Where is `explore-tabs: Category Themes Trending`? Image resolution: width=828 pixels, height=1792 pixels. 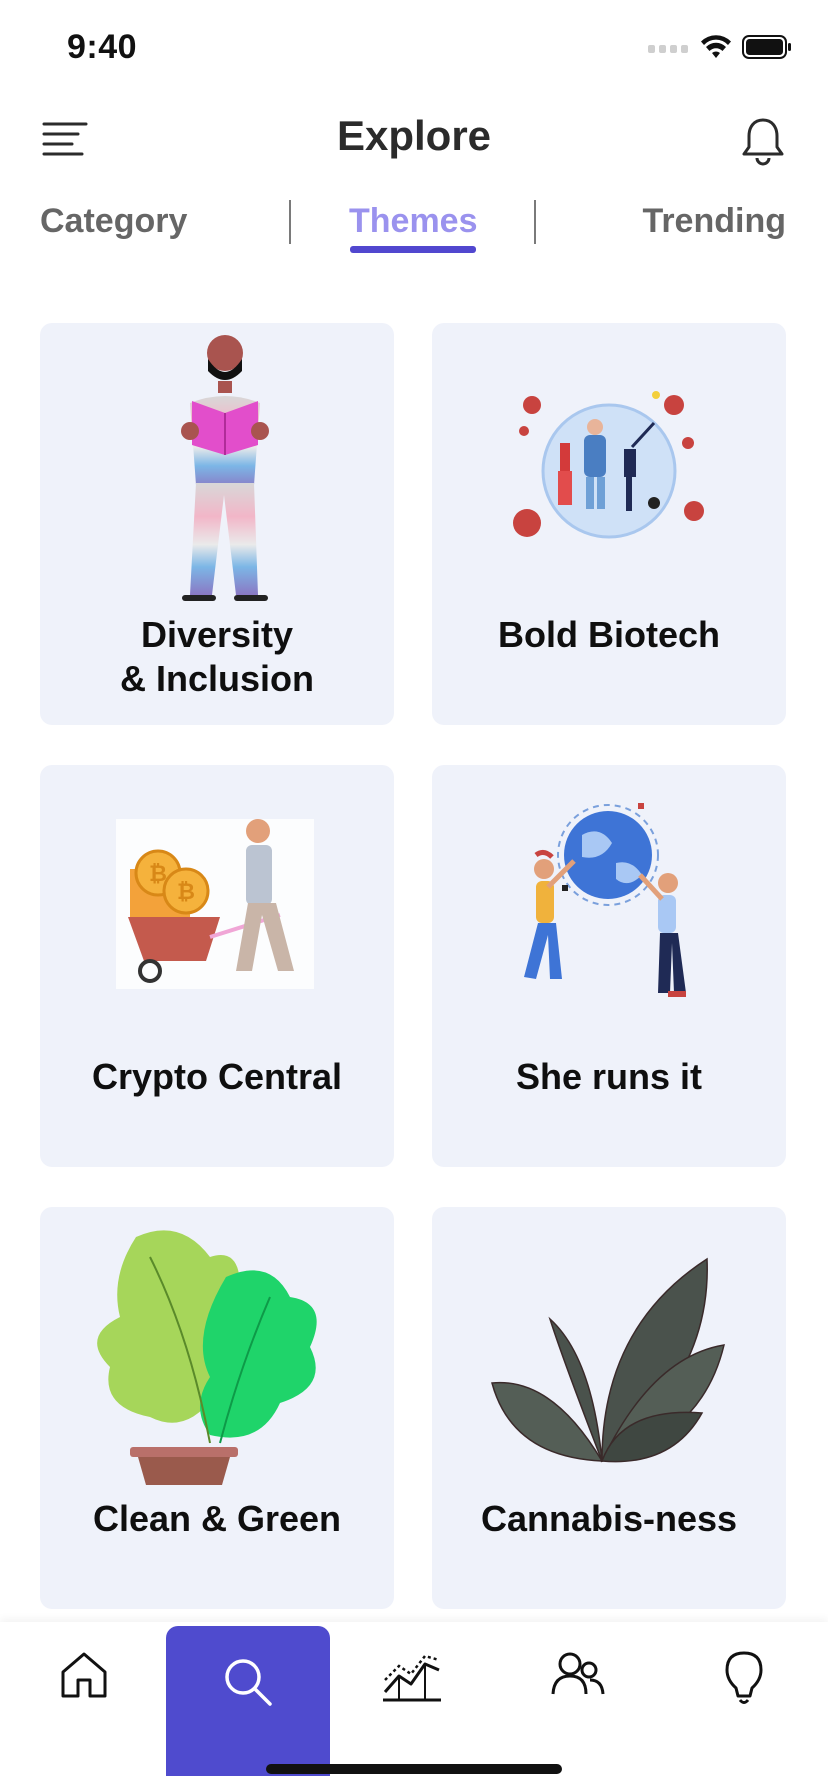 explore-tabs: Category Themes Trending is located at coordinates (414, 228).